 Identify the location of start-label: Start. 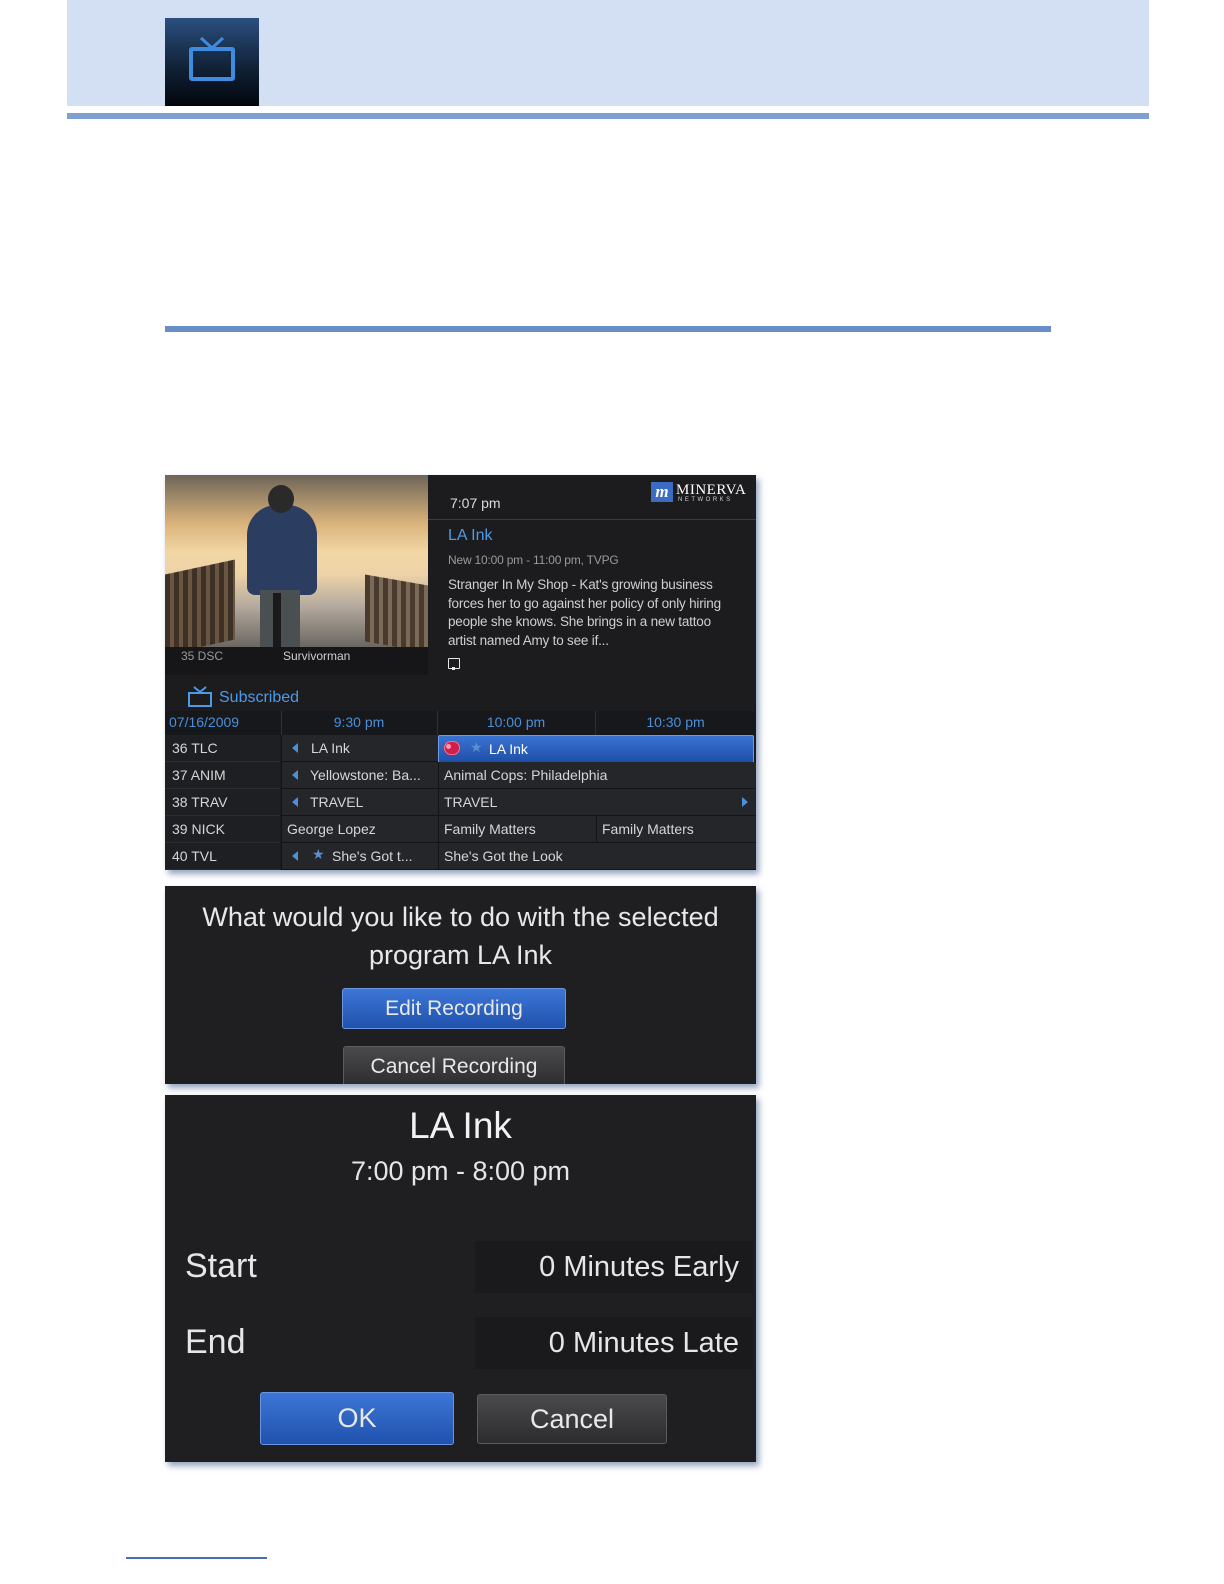
(221, 1266).